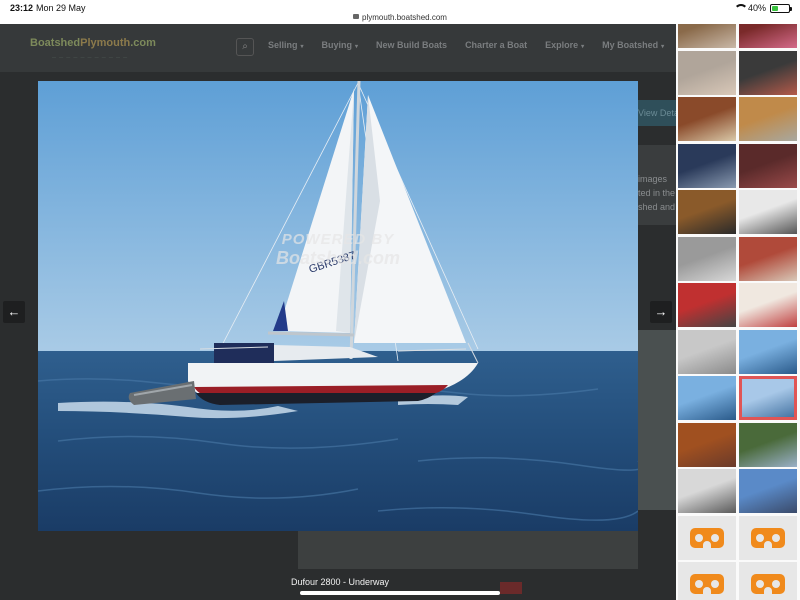 Image resolution: width=800 pixels, height=600 pixels. Describe the element at coordinates (411, 45) in the screenshot. I see `nav-new-build-boats: New Build Boats` at that location.